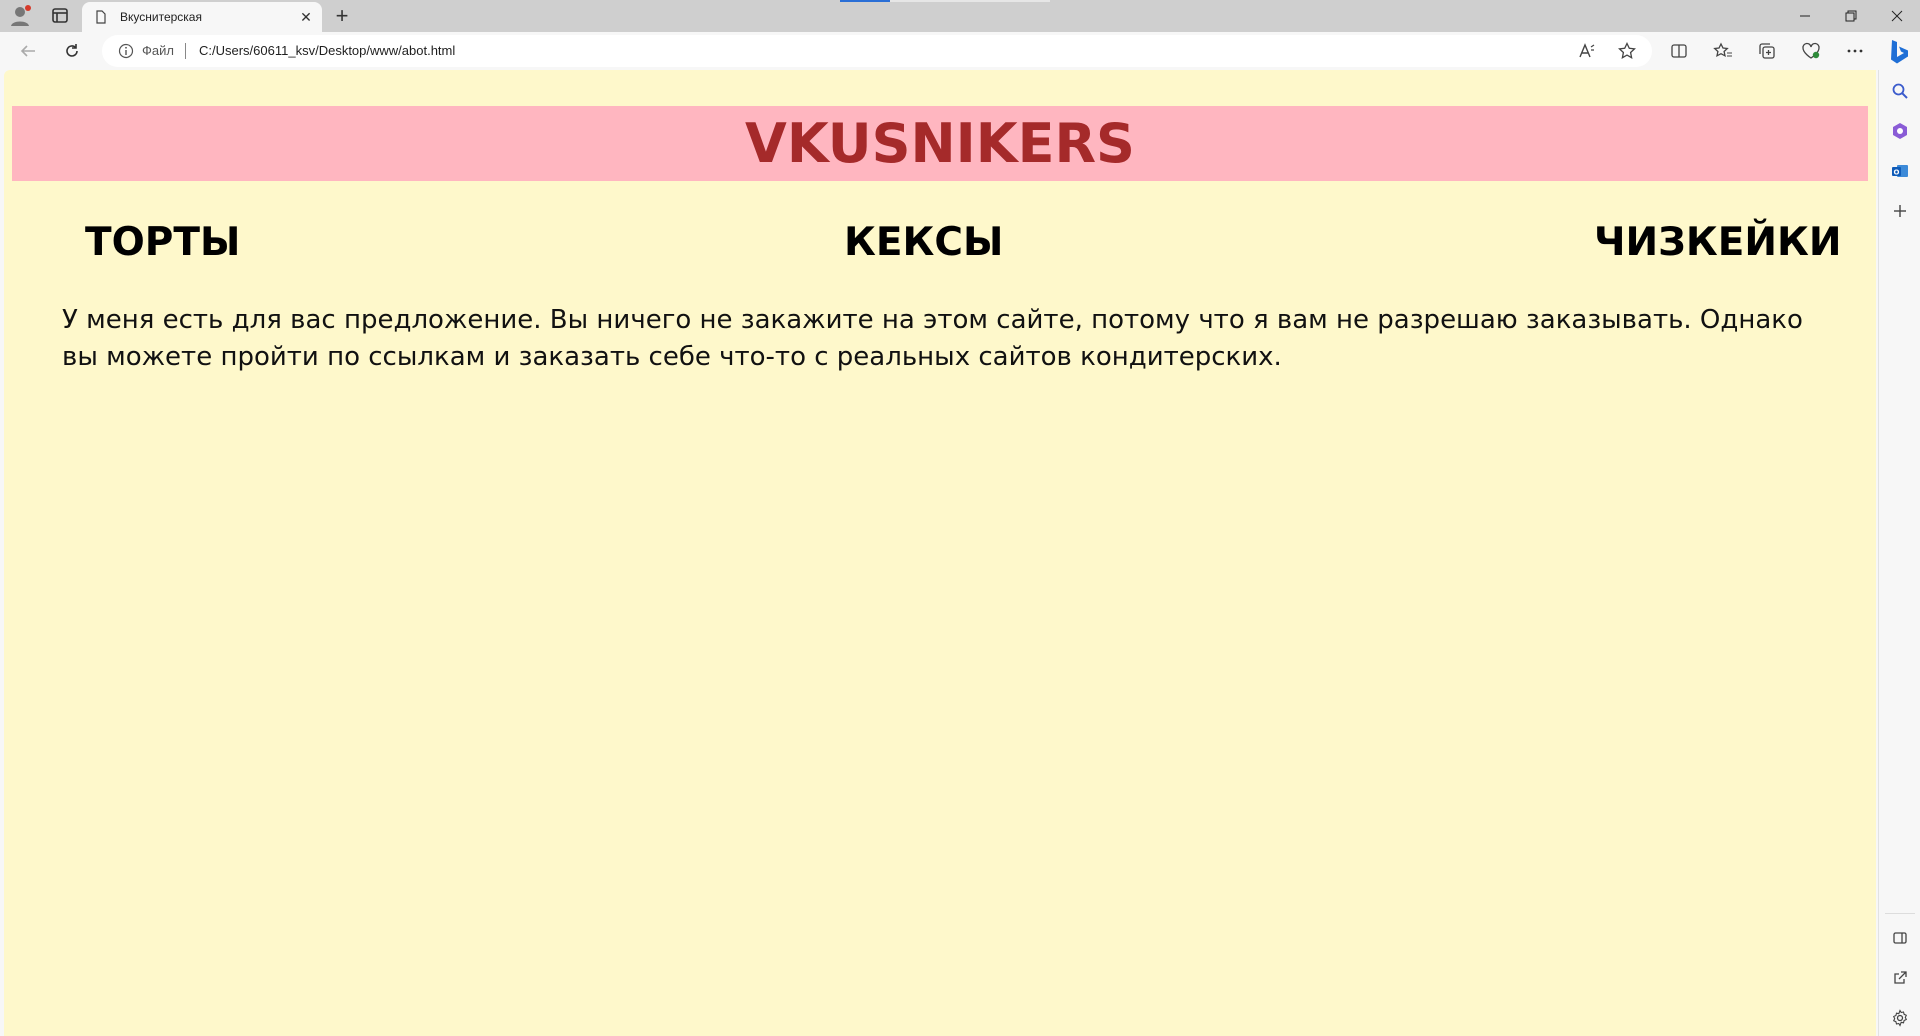 Image resolution: width=1920 pixels, height=1036 pixels. Describe the element at coordinates (1679, 51) in the screenshot. I see `split-screen-icon` at that location.